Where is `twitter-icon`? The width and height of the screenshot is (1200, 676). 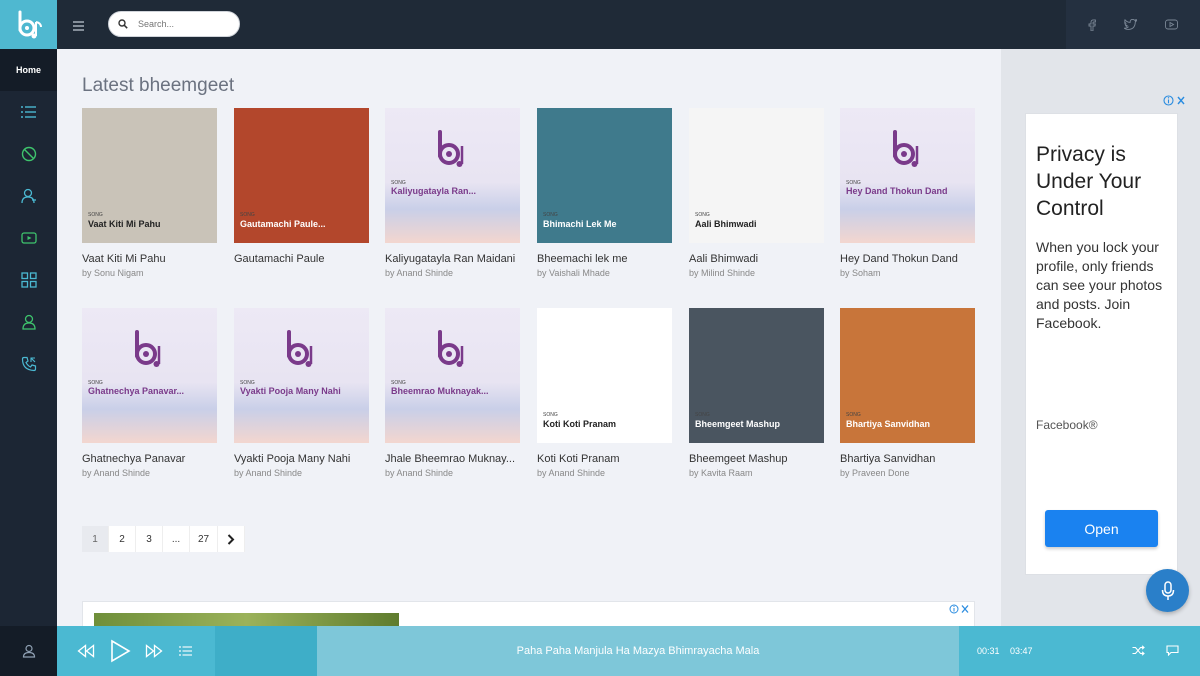
twitter-icon is located at coordinates (1130, 24).